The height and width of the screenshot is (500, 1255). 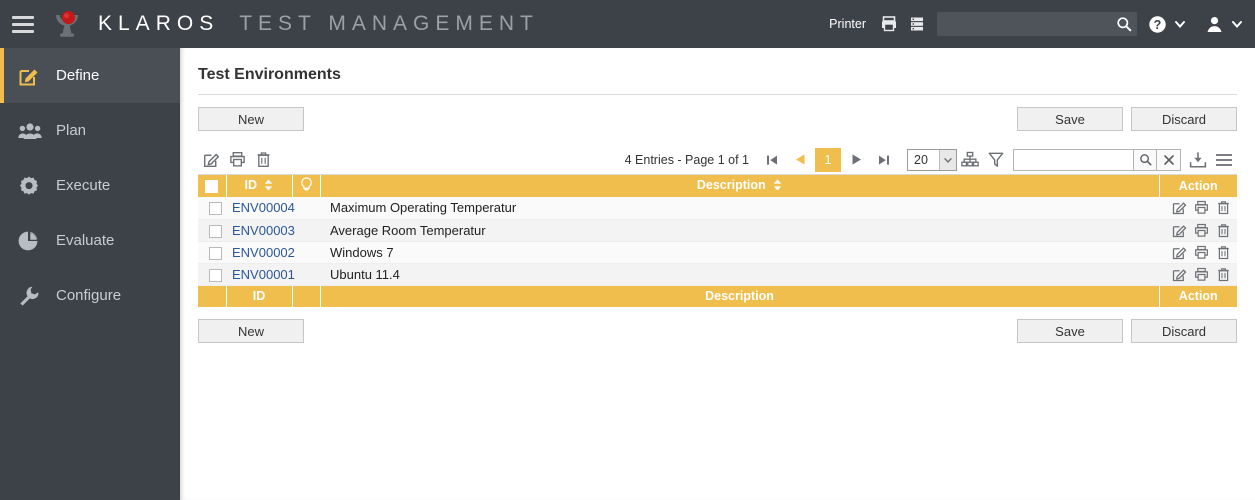 I want to click on save-button-top: Save, so click(x=1070, y=119).